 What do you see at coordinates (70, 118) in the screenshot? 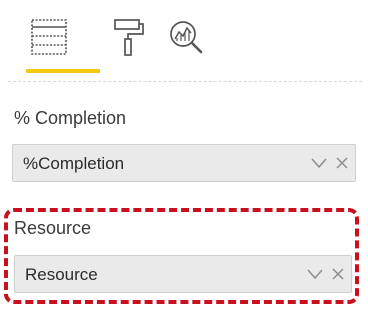
I see `field-label-completion: % Completion` at bounding box center [70, 118].